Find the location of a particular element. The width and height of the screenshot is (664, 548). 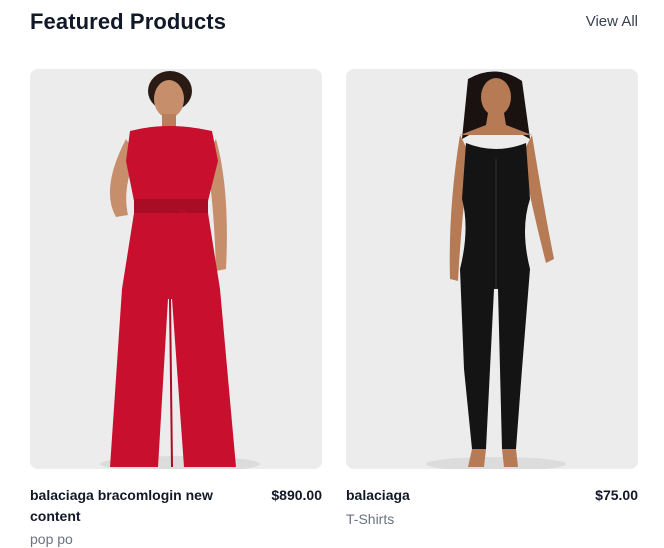

product-price: $75.00 is located at coordinates (616, 495).